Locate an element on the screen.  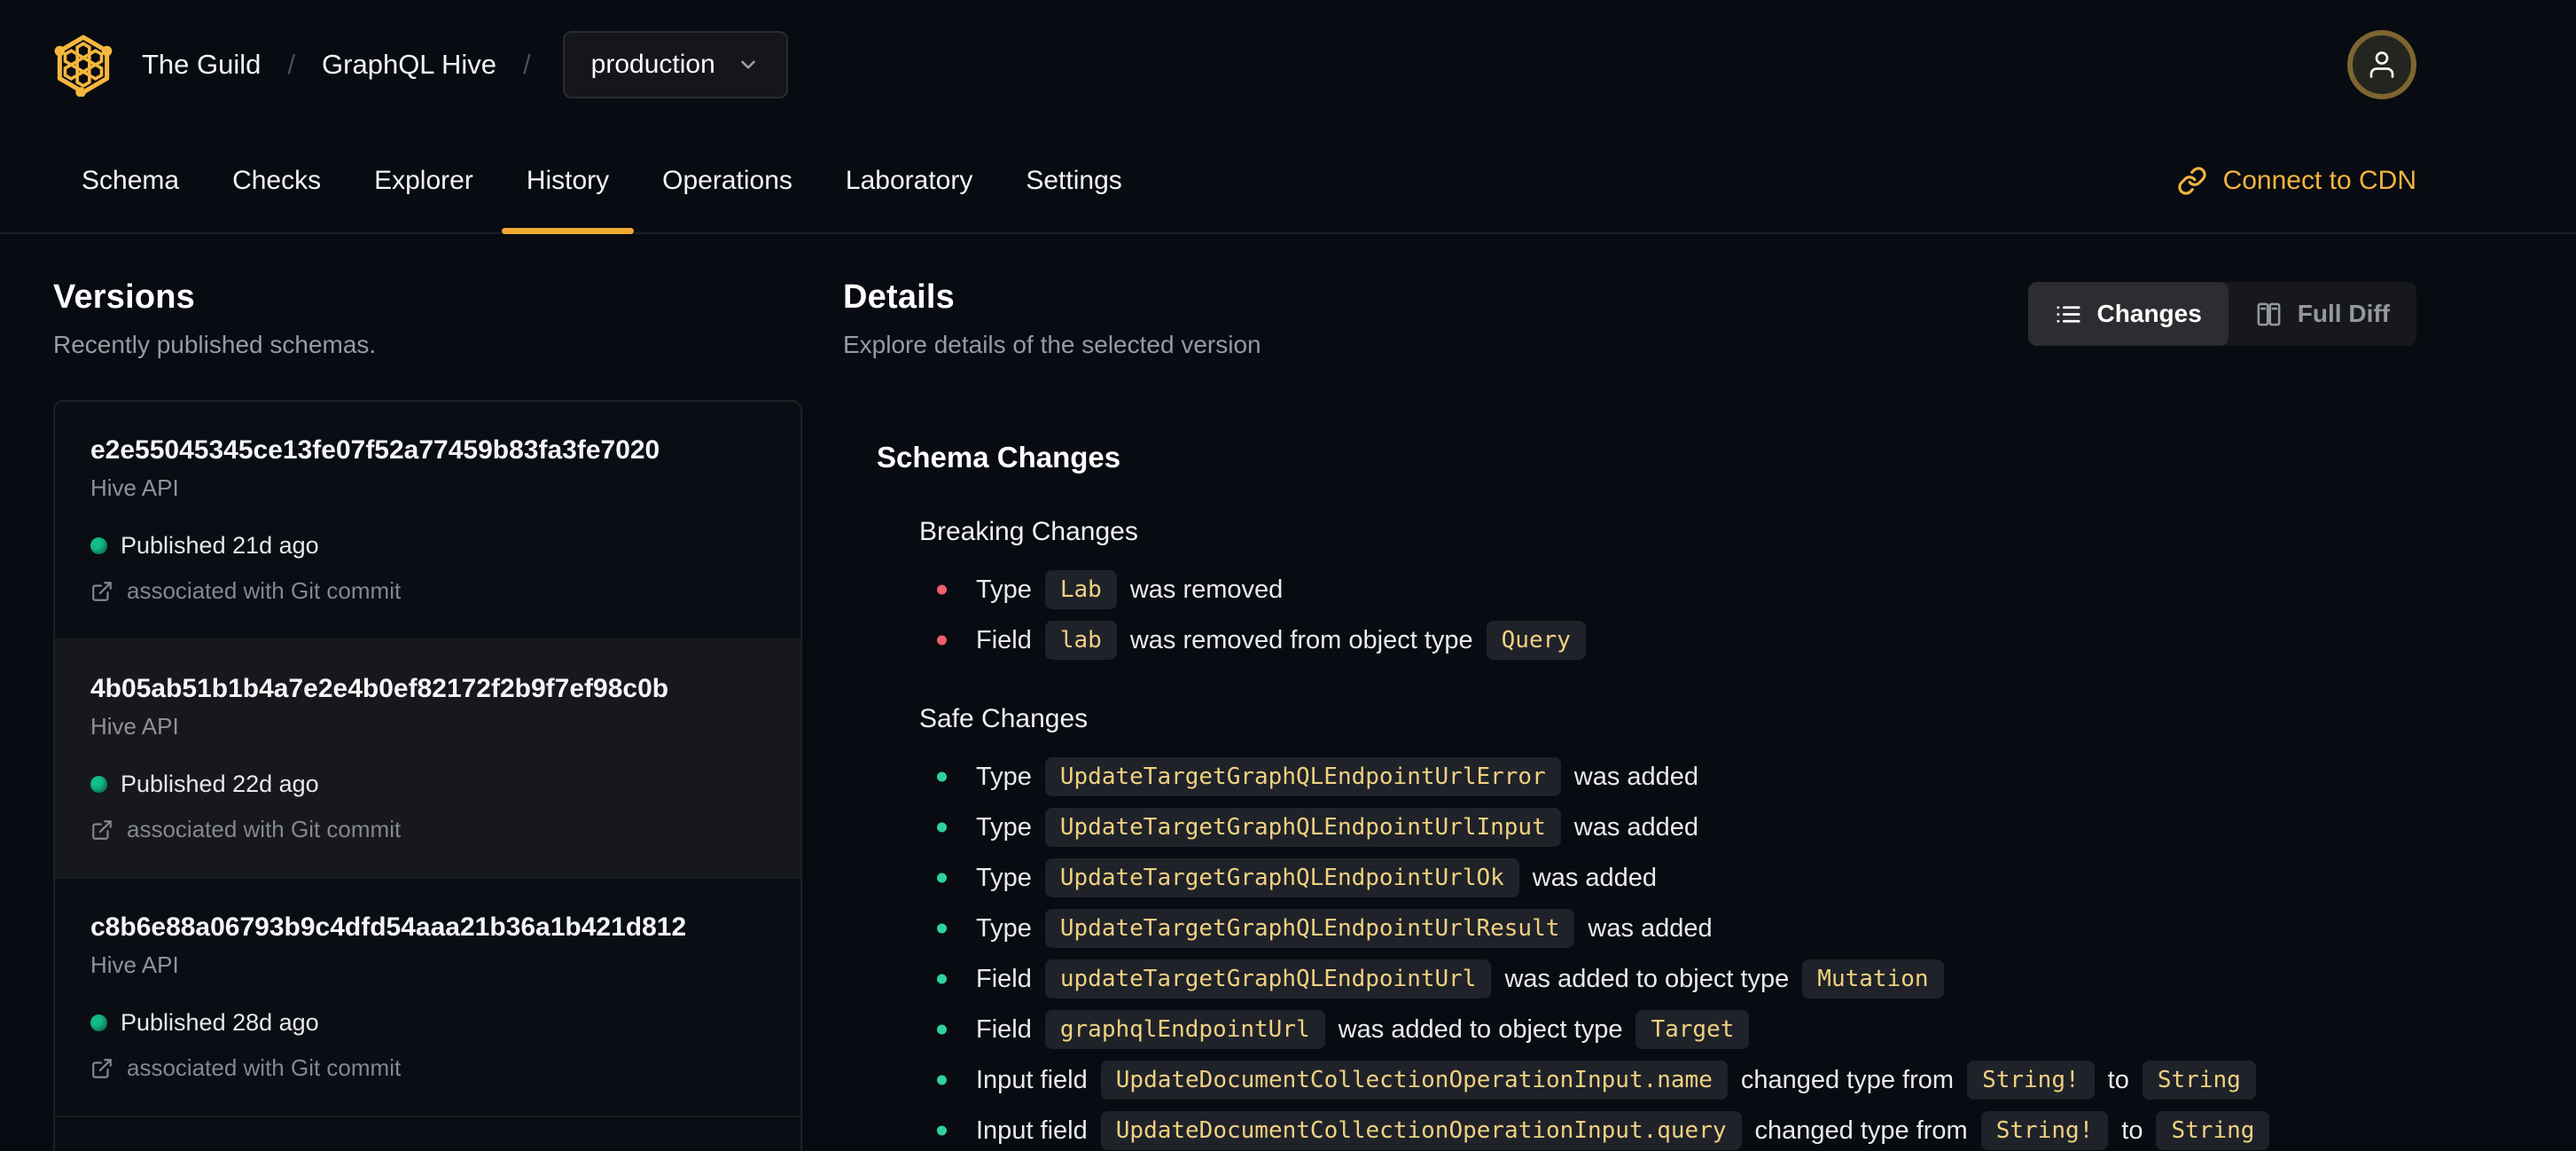
change-text: was removed from object type is located at coordinates (1301, 639).